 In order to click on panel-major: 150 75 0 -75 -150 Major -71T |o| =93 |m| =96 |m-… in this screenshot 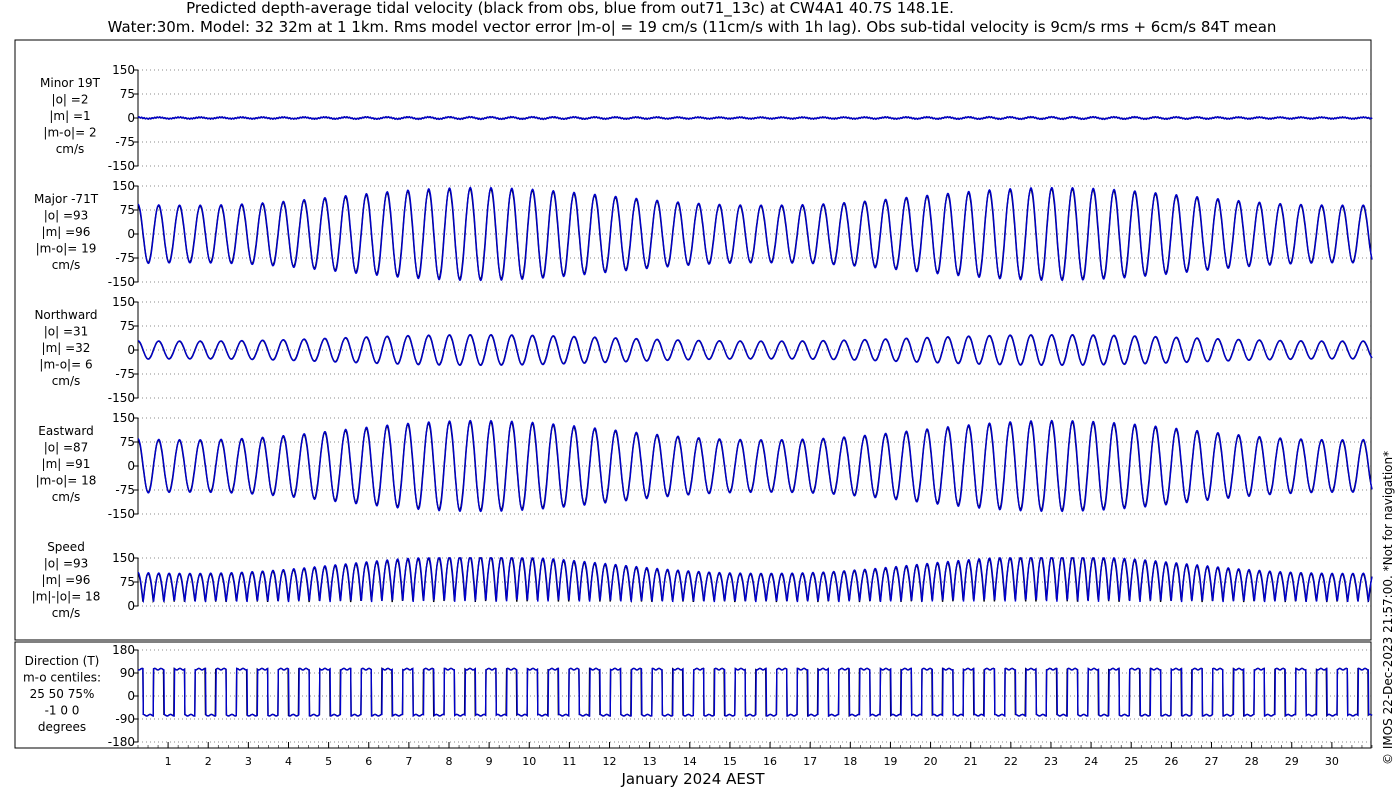, I will do `click(703, 234)`.